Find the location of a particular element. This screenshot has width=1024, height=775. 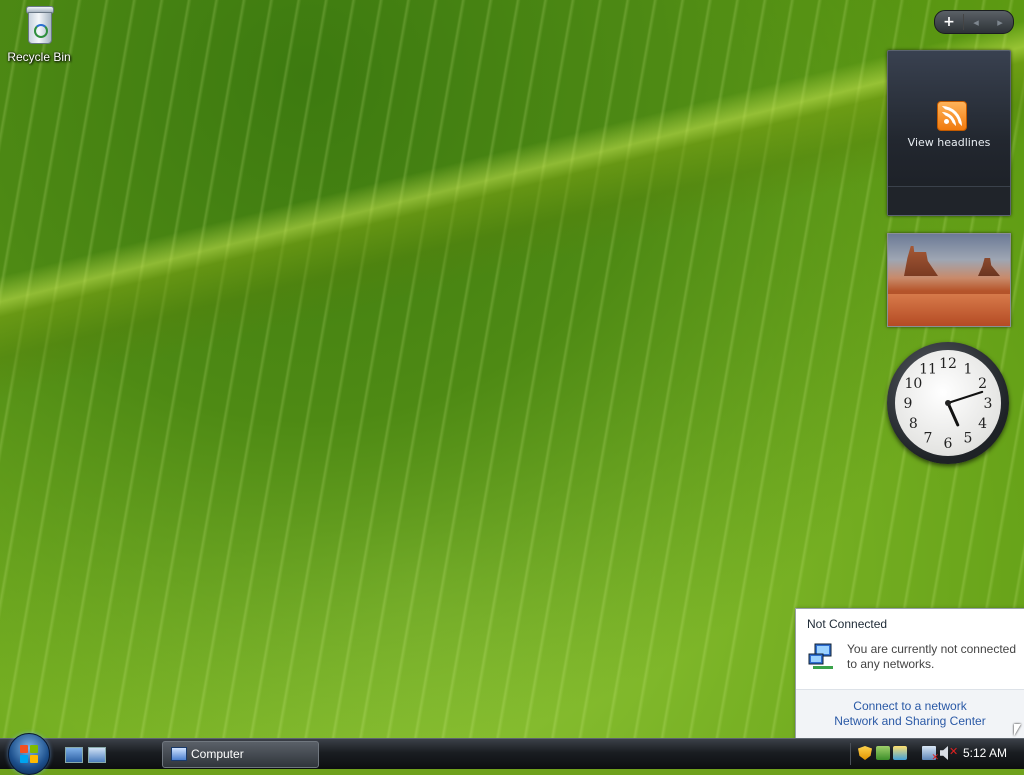

tray-separator is located at coordinates (850, 754).